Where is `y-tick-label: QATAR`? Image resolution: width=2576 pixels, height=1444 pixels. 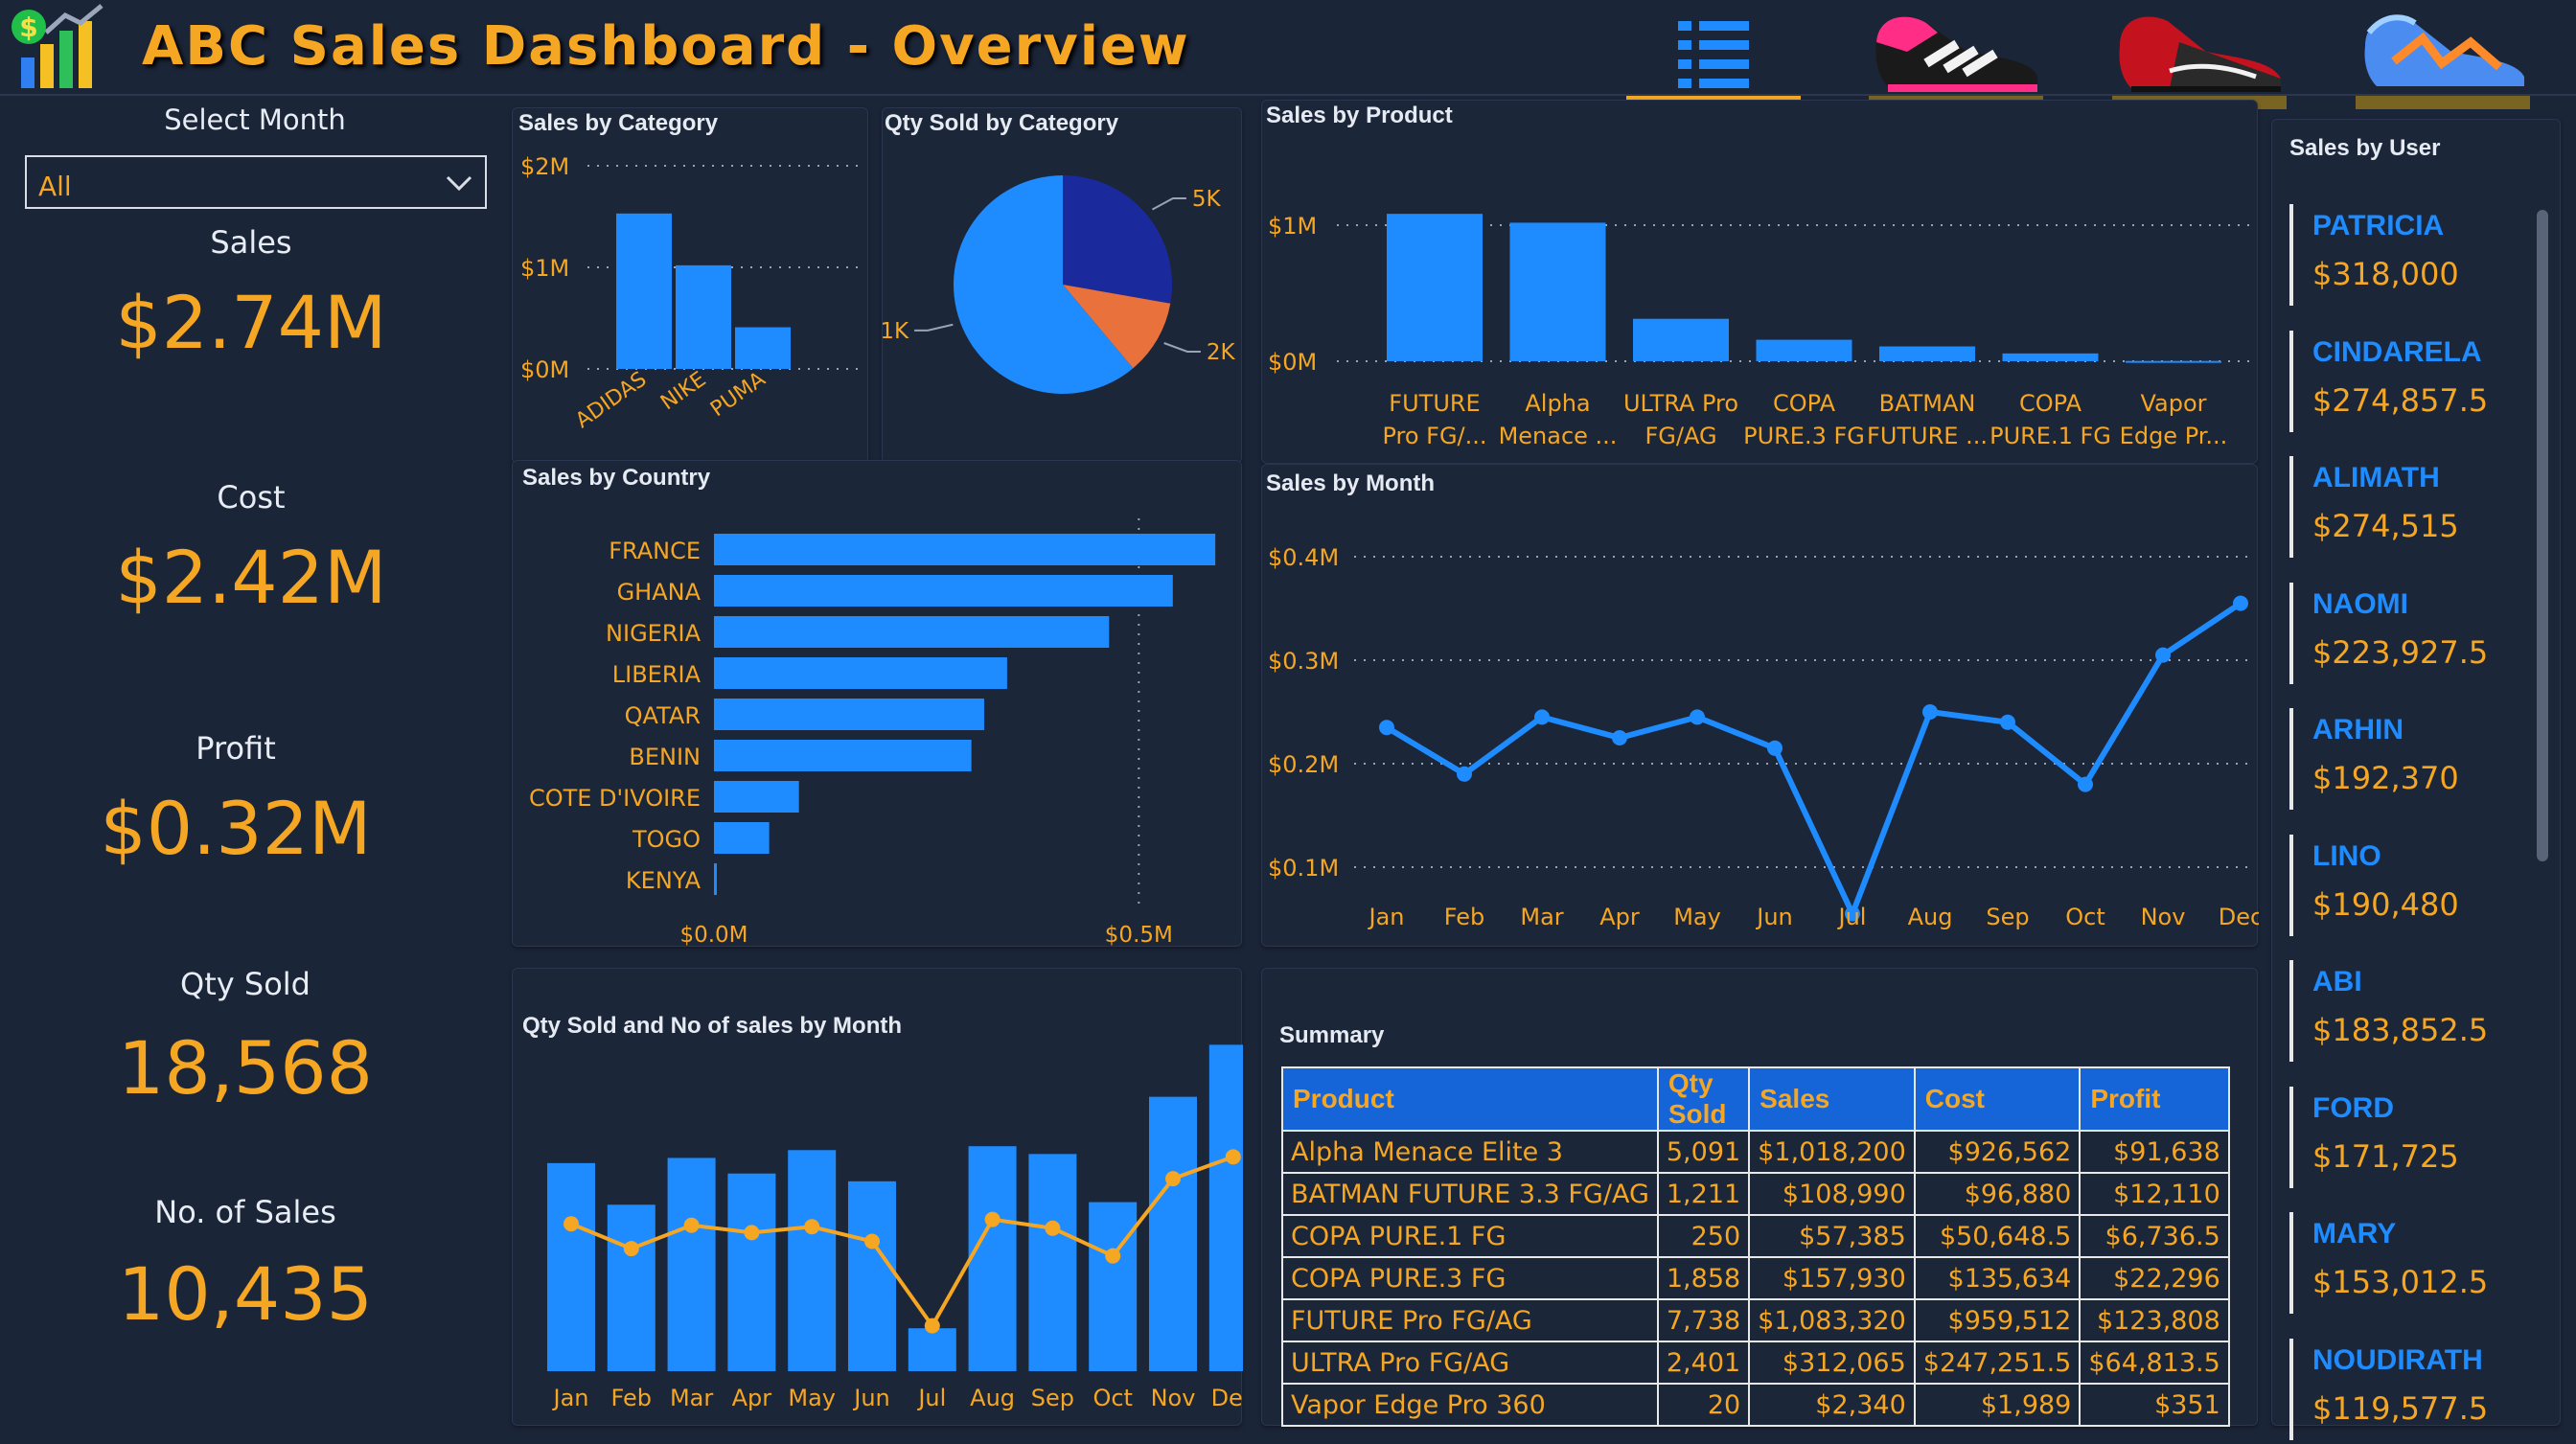
y-tick-label: QATAR is located at coordinates (663, 715).